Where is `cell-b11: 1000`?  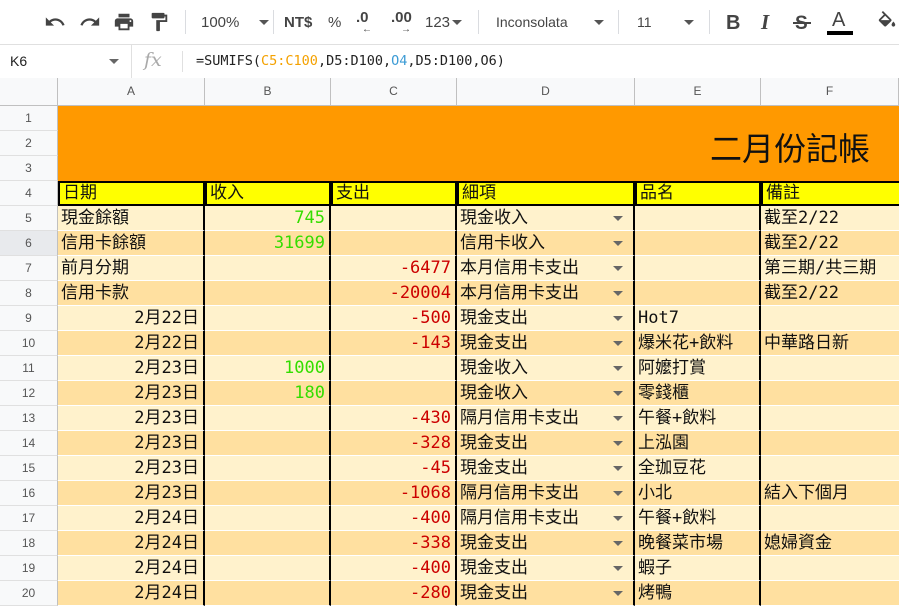
cell-b11: 1000 is located at coordinates (268, 368).